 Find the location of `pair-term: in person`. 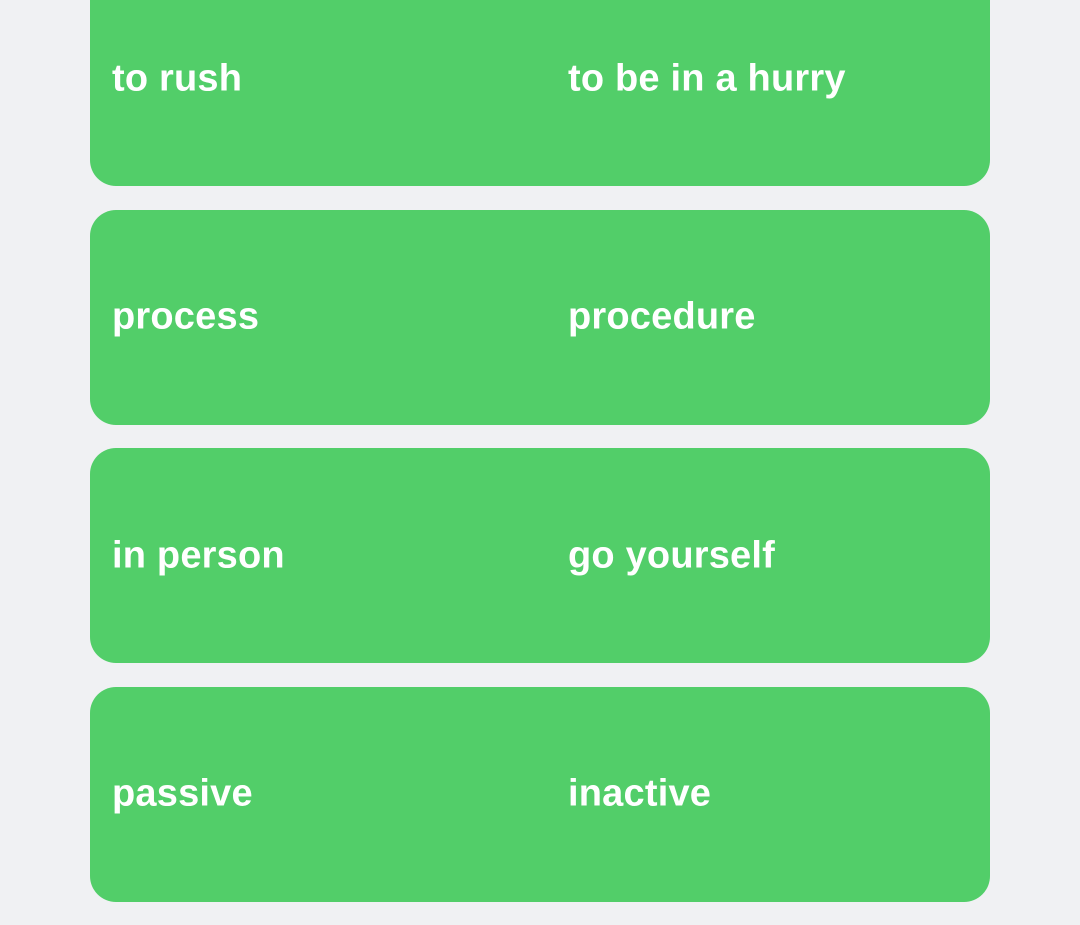

pair-term: in person is located at coordinates (198, 555).